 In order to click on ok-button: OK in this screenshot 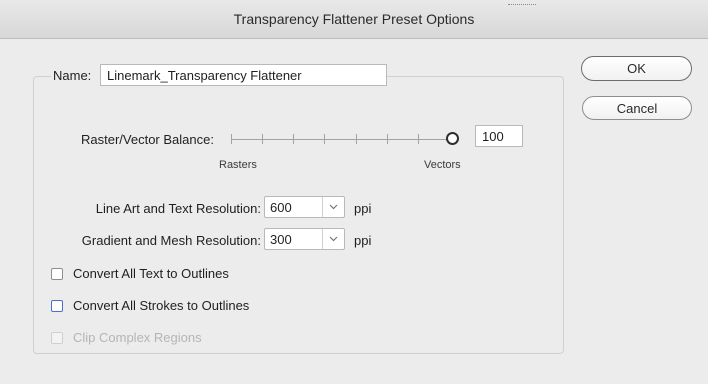, I will do `click(636, 68)`.